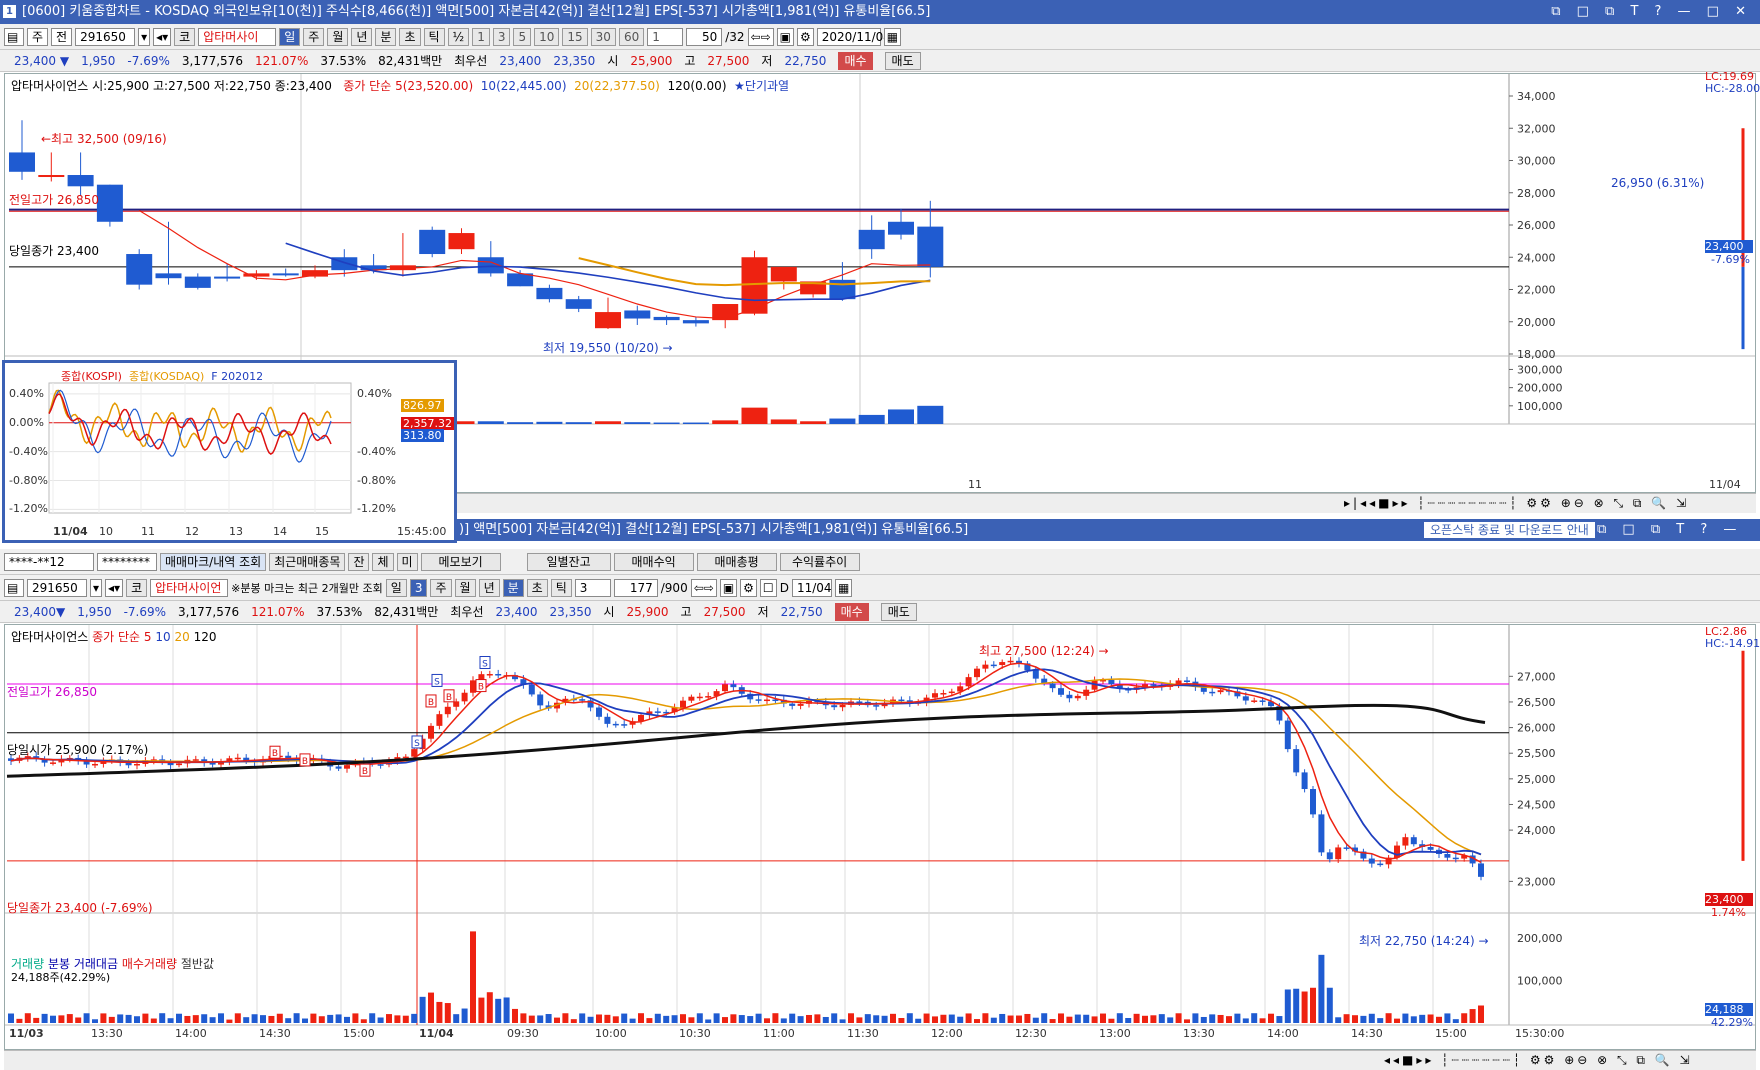 This screenshot has height=1070, width=1760. What do you see at coordinates (14, 36) in the screenshot?
I see `chart-icon: ▤` at bounding box center [14, 36].